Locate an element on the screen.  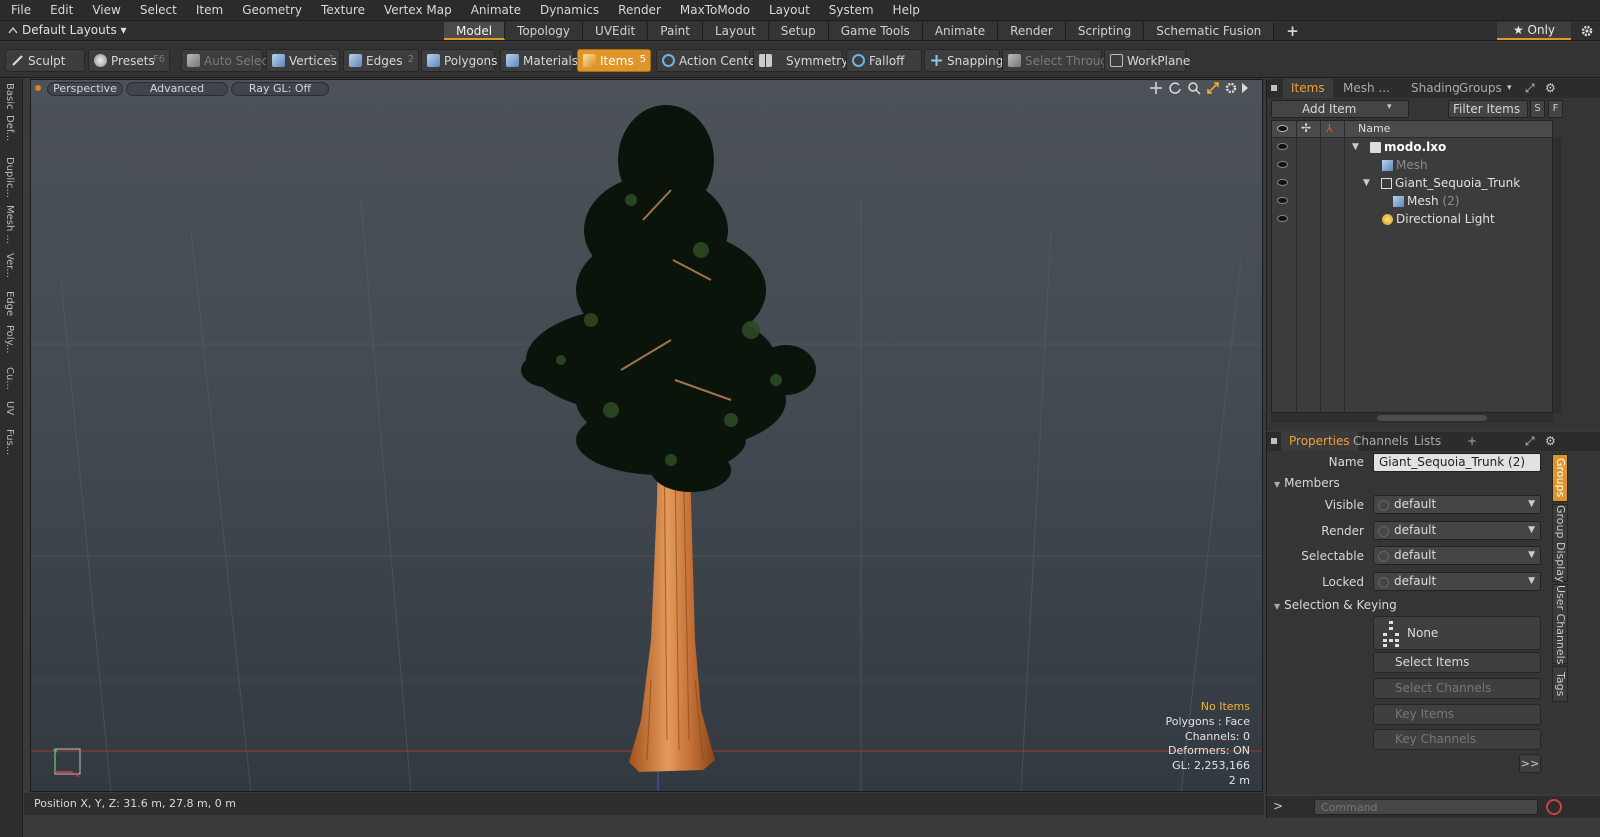
side-tab-user-channels: User Channels is located at coordinates (1560, 624).